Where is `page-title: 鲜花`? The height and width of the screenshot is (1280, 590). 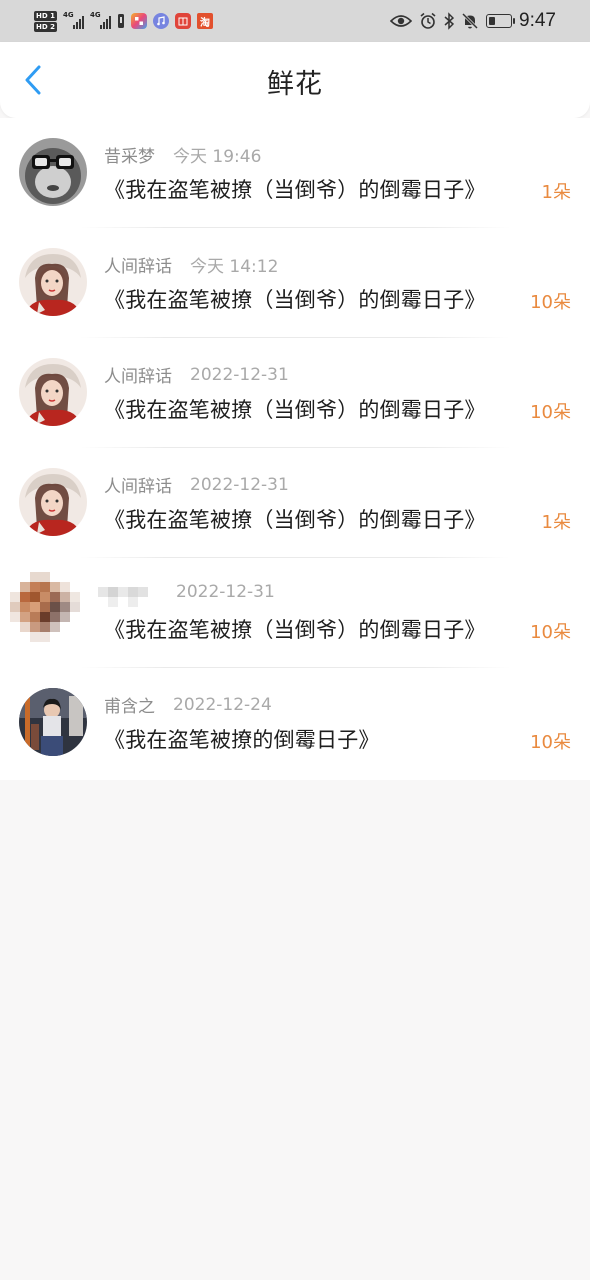
page-title: 鲜花 is located at coordinates (295, 84).